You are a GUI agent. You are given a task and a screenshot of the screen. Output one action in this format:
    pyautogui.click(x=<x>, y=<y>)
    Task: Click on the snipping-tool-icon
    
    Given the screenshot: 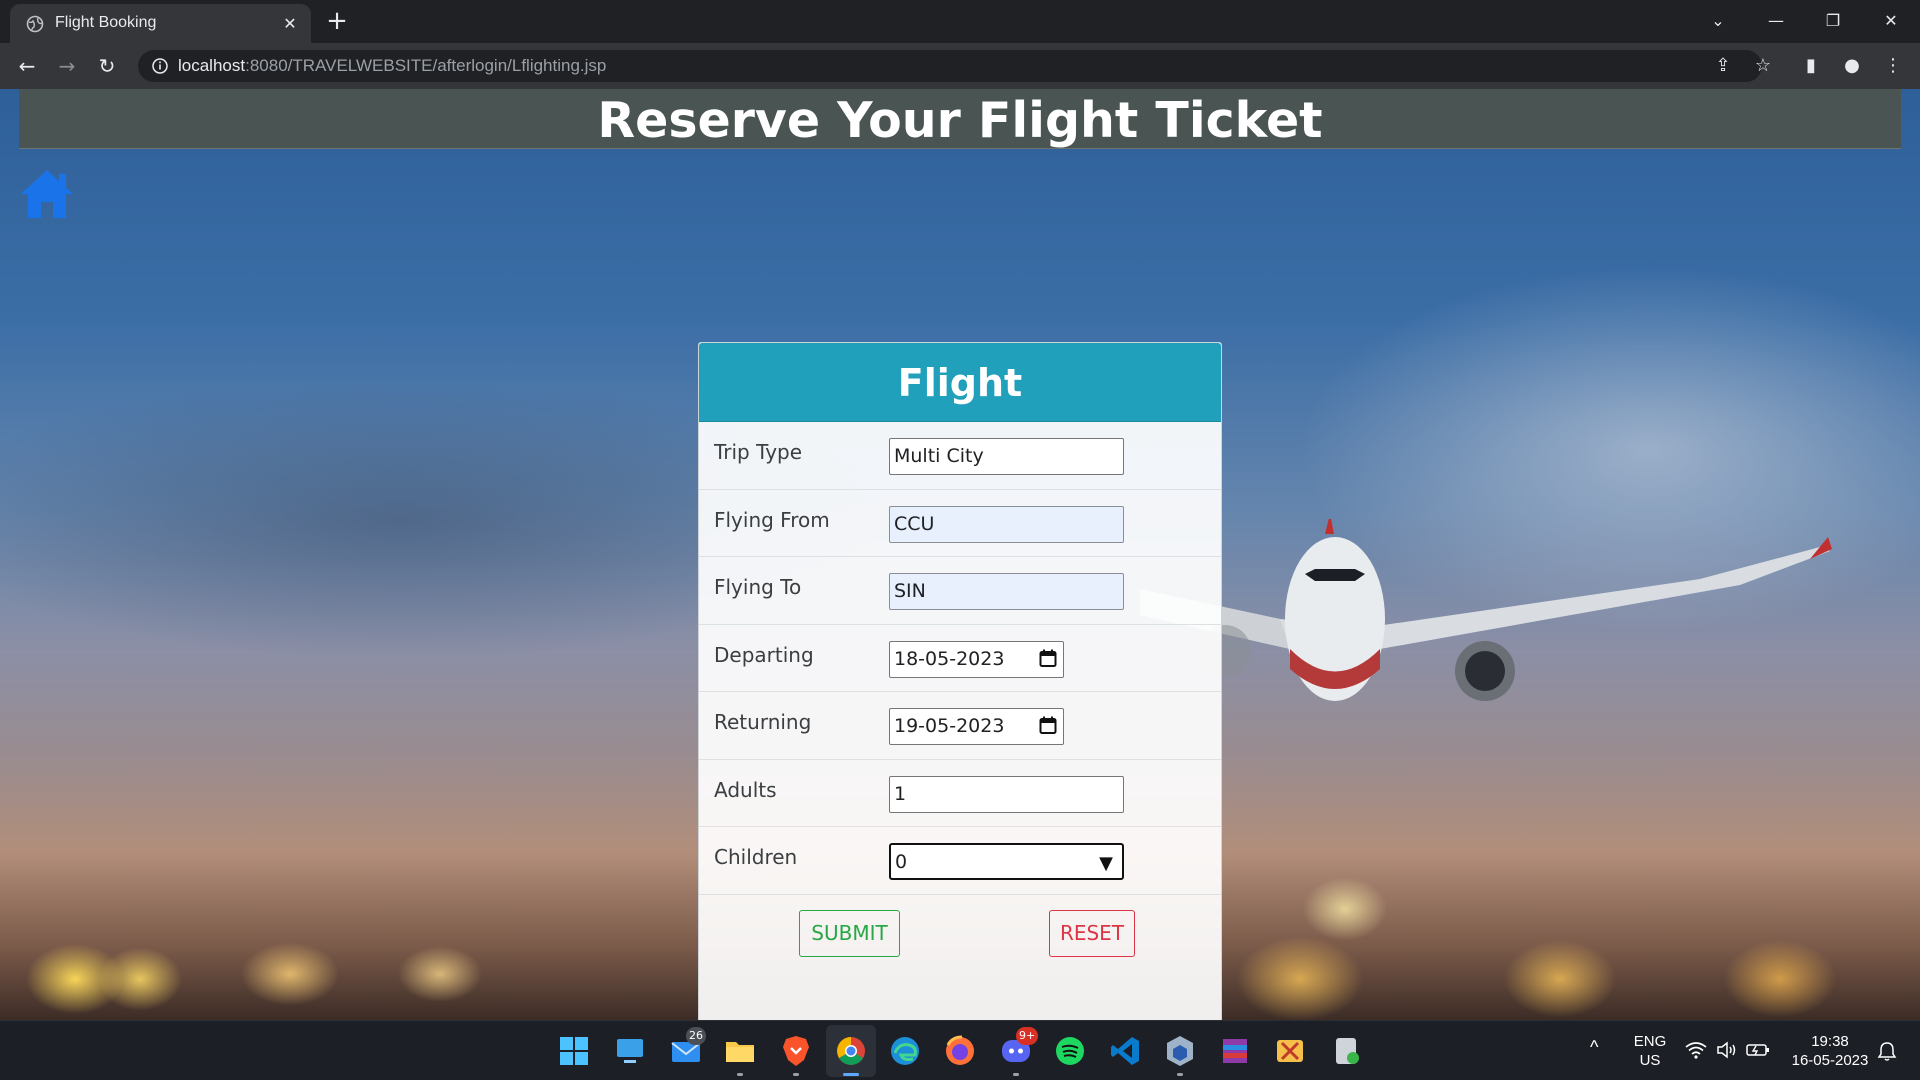 What is the action you would take?
    pyautogui.click(x=1290, y=1051)
    